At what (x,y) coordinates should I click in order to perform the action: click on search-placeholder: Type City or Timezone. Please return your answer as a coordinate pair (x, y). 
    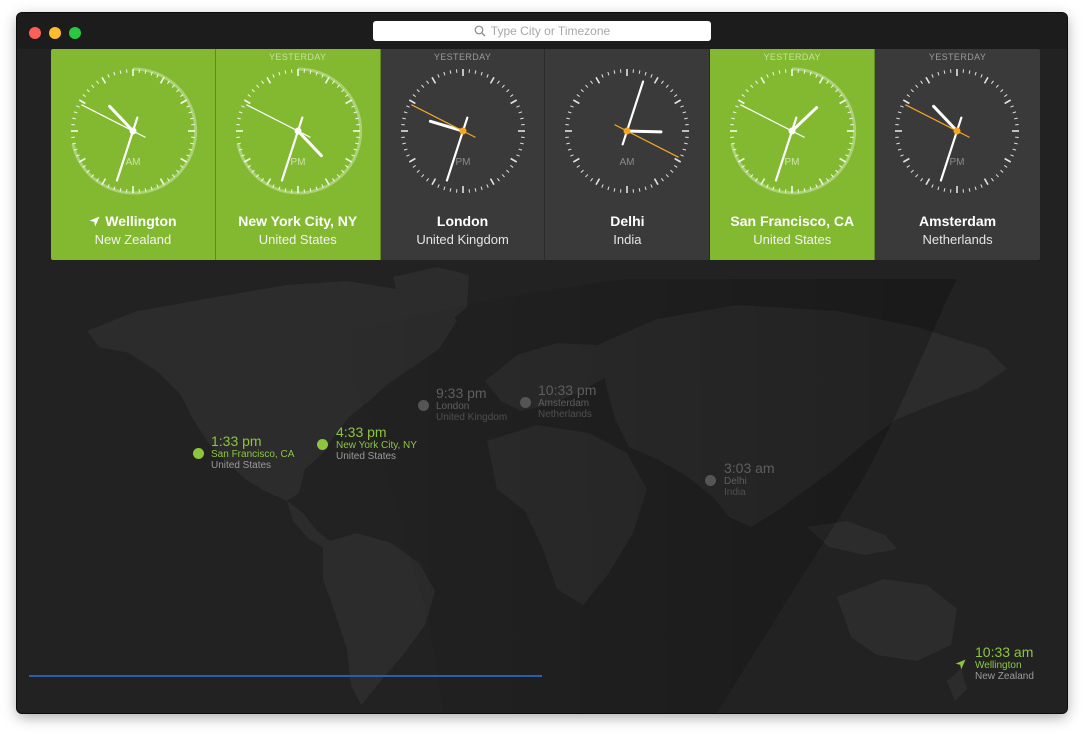
    Looking at the image, I should click on (550, 31).